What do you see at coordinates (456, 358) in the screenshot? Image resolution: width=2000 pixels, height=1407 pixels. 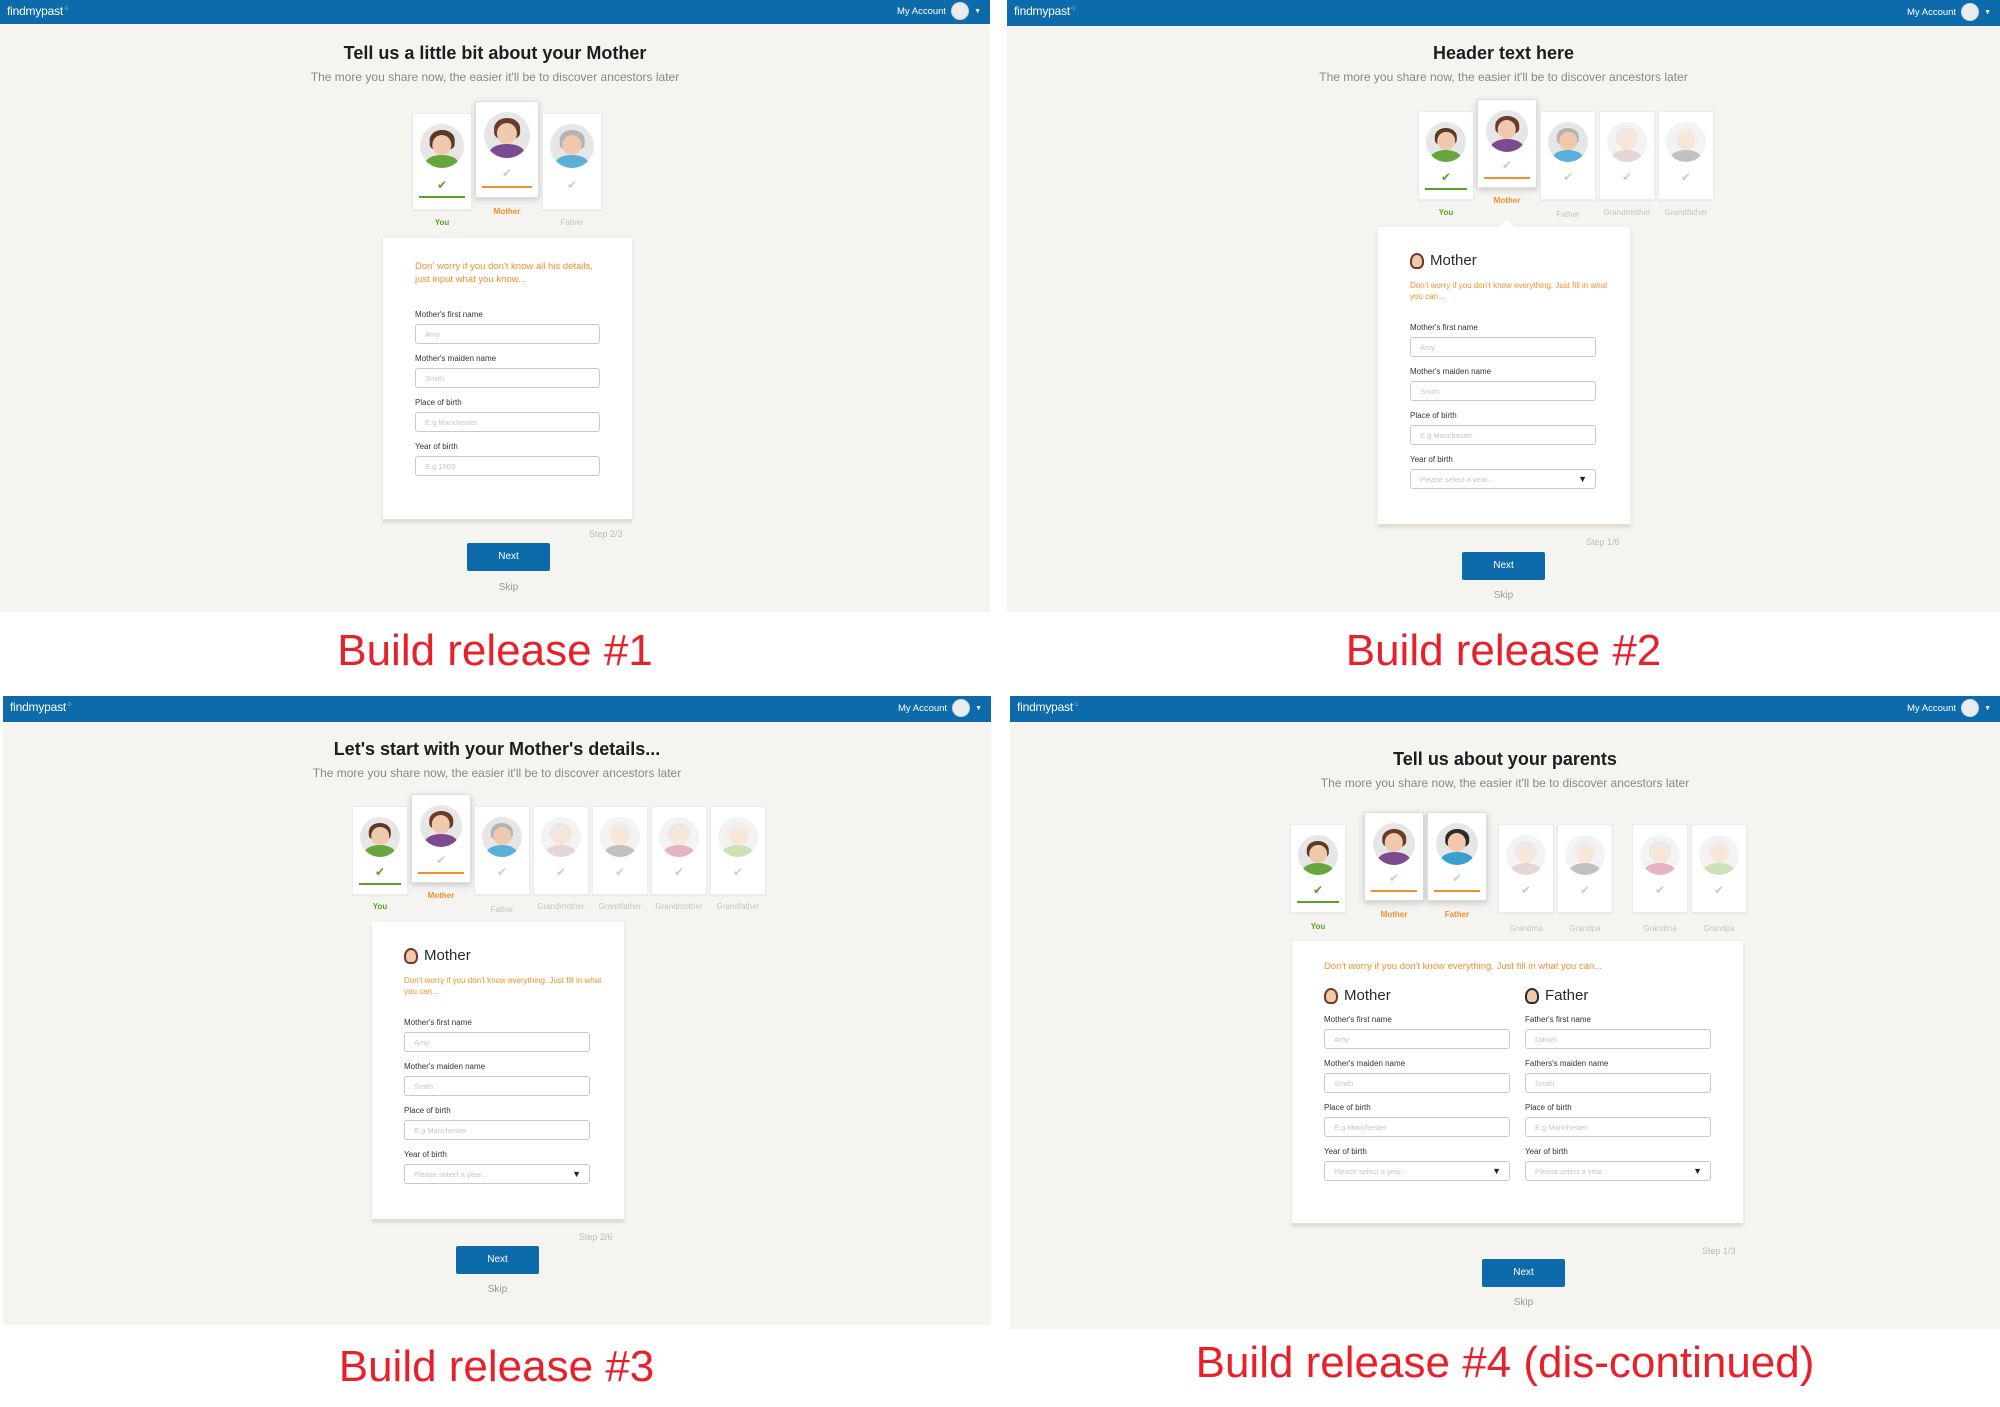 I see `field-label: Mother's maiden name` at bounding box center [456, 358].